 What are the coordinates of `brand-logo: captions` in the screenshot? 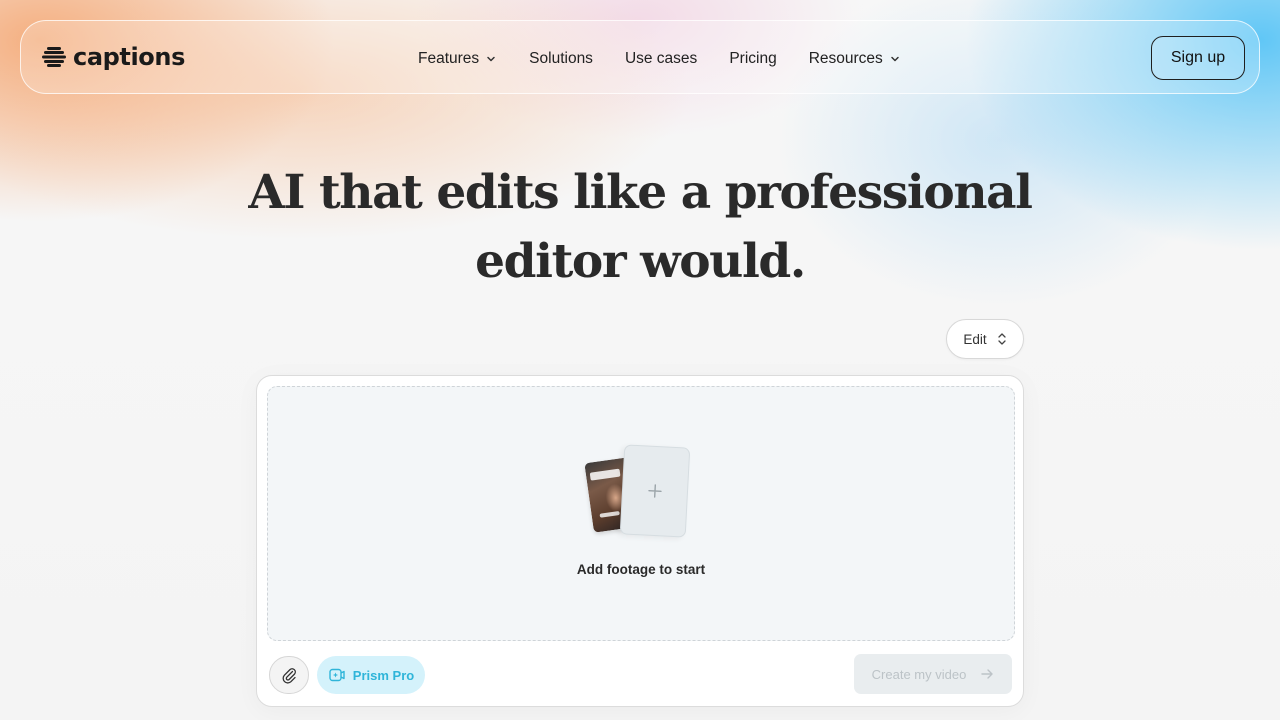 It's located at (113, 57).